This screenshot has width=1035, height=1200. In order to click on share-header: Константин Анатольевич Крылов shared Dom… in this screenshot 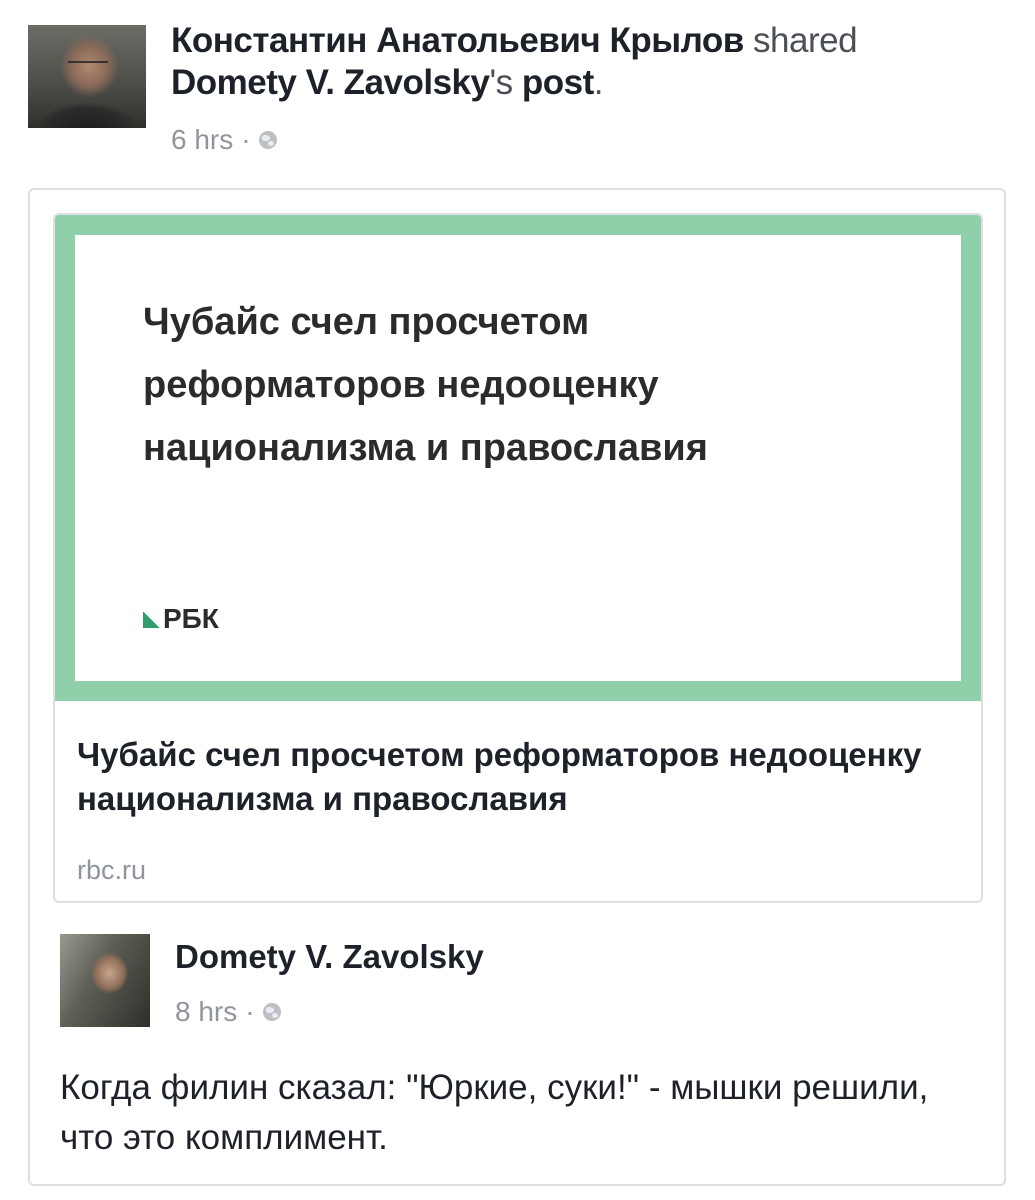, I will do `click(523, 95)`.